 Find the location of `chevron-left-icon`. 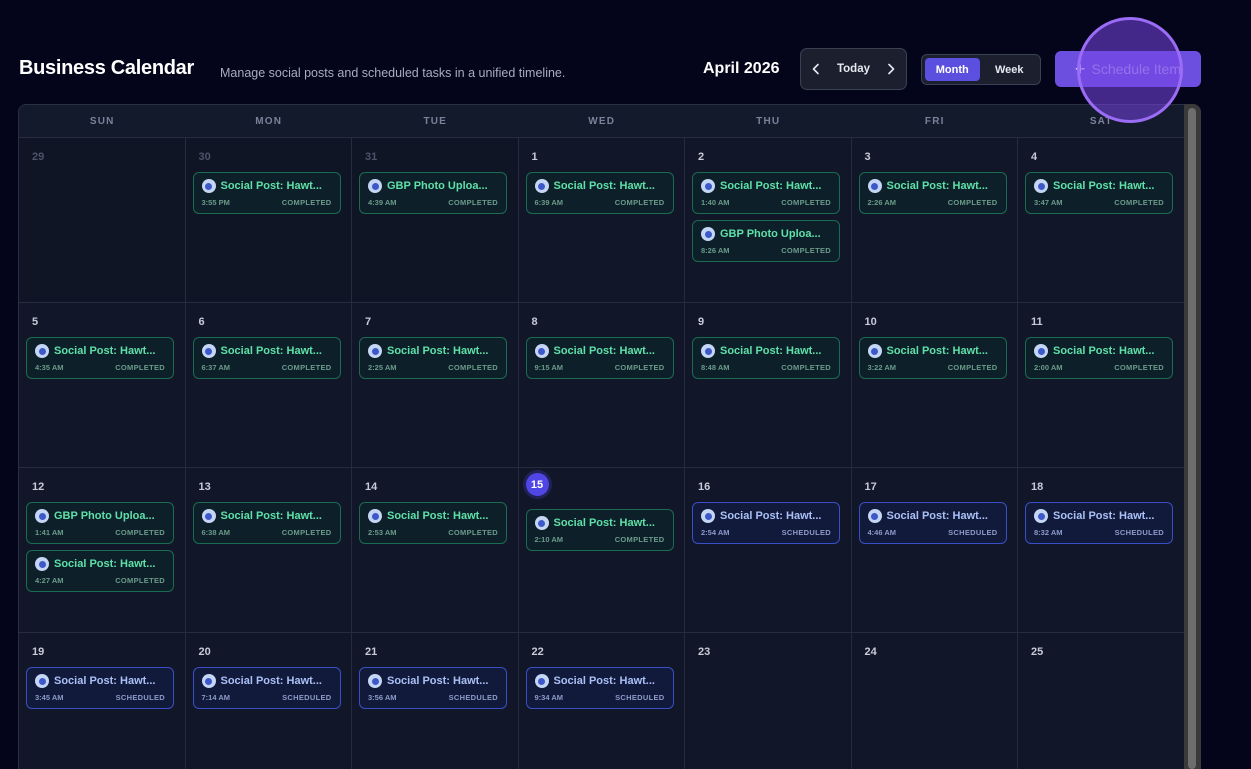

chevron-left-icon is located at coordinates (816, 69).